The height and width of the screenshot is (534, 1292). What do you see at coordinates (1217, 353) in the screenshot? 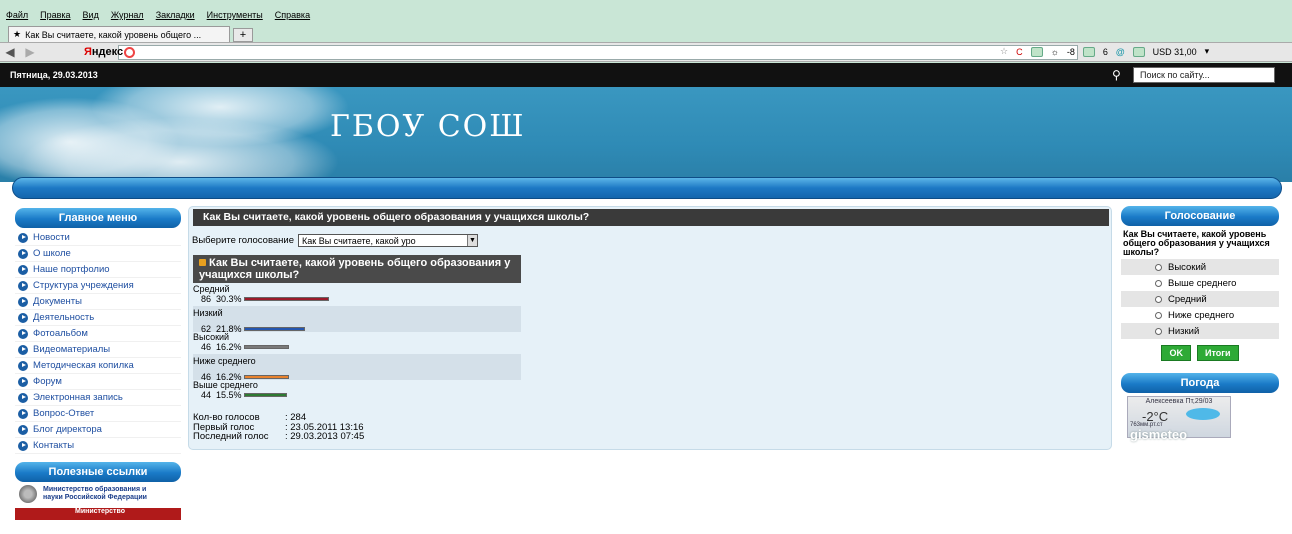
I see `results-button: Итоги` at bounding box center [1217, 353].